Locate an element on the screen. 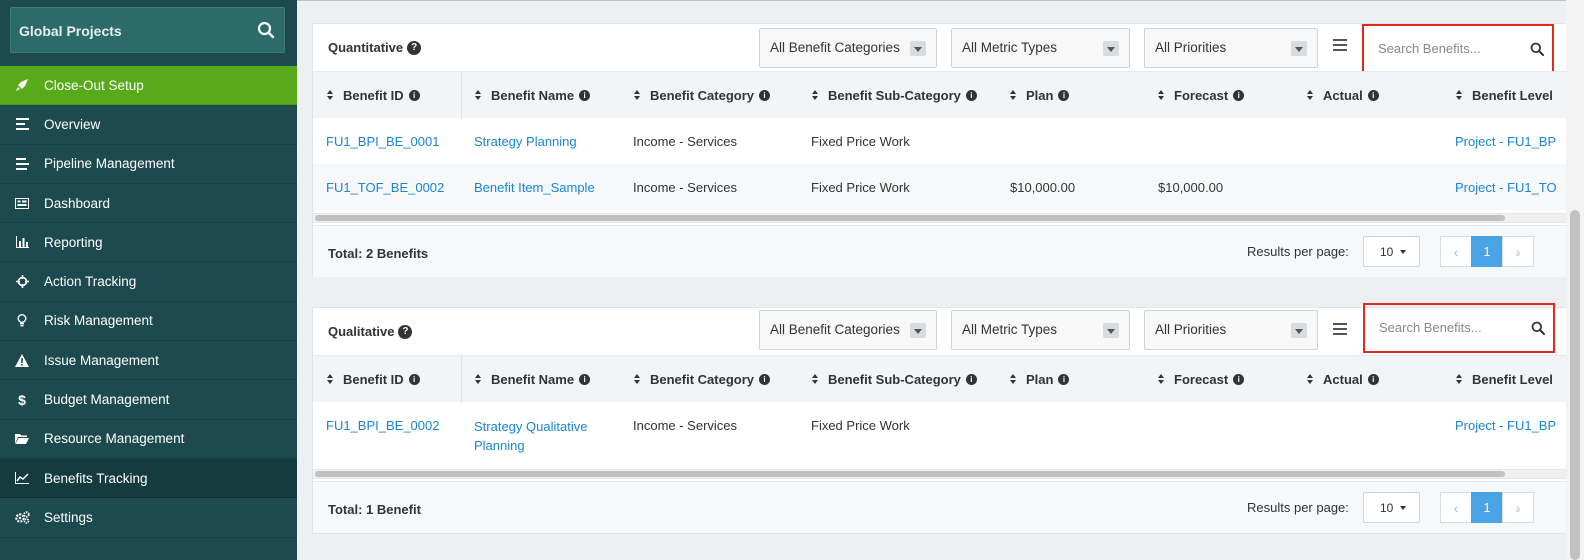  sidebar-item-settings: Settings is located at coordinates (148, 518).